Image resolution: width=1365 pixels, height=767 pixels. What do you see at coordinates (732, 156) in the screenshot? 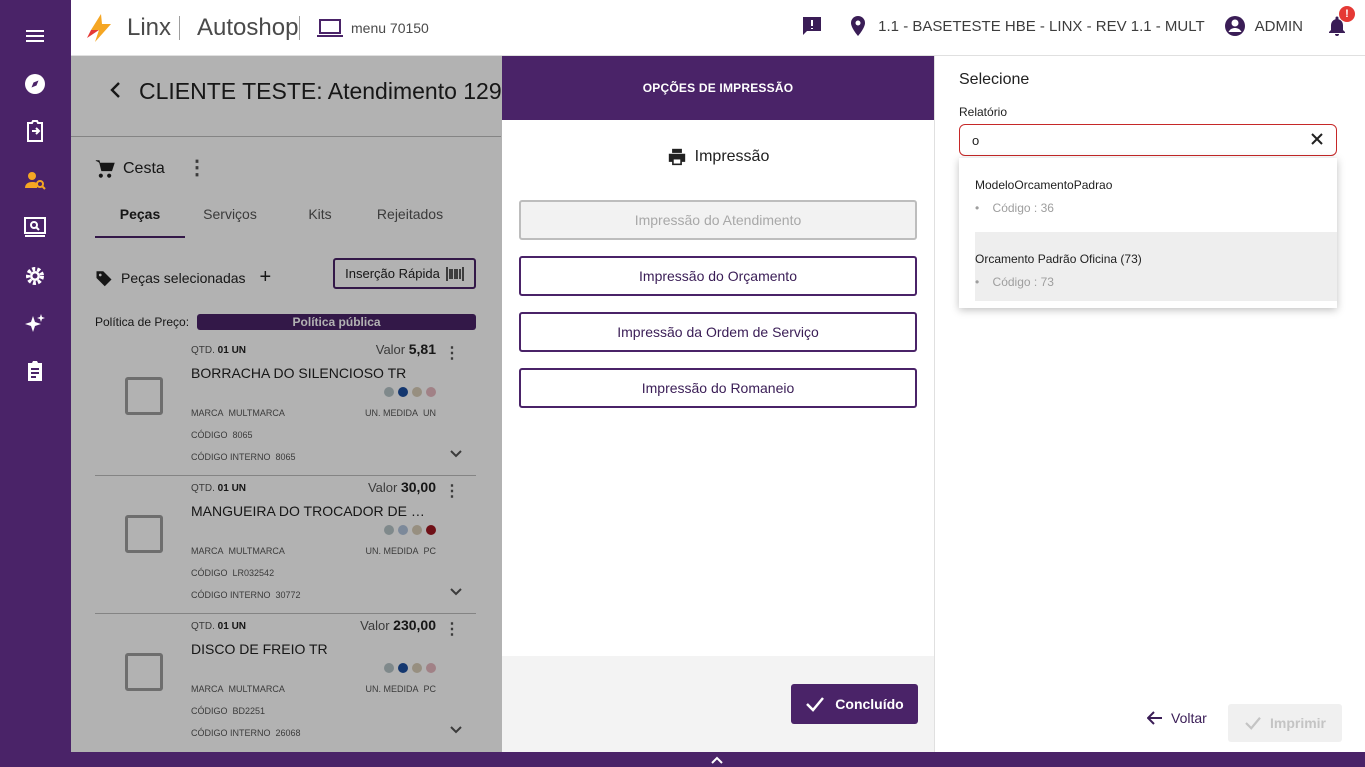
I see `dialog-subtitle-text: Impressão` at bounding box center [732, 156].